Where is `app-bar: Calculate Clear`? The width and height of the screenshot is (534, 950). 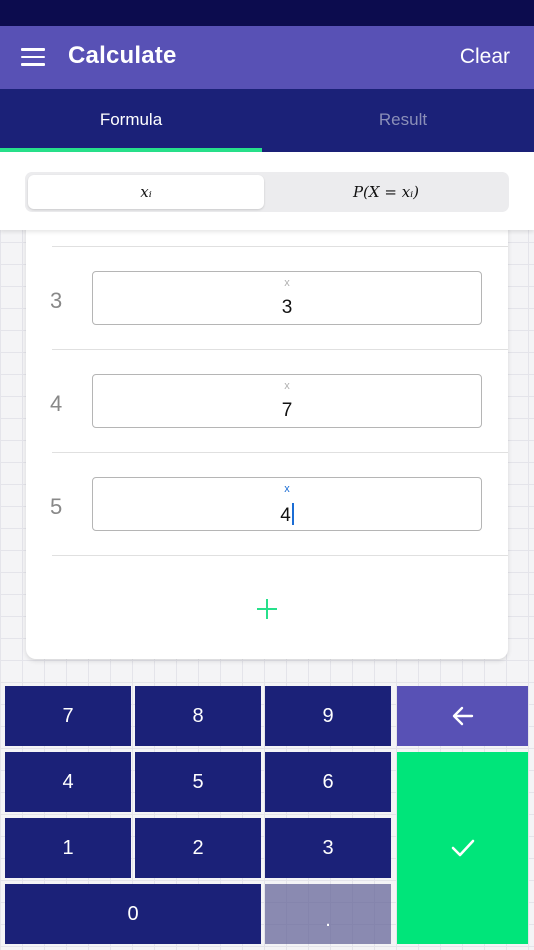 app-bar: Calculate Clear is located at coordinates (267, 57).